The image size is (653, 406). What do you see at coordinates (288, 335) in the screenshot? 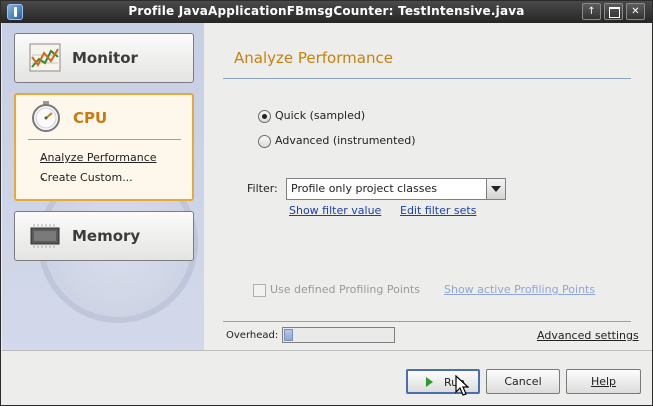
I see `overhead-meter-fill` at bounding box center [288, 335].